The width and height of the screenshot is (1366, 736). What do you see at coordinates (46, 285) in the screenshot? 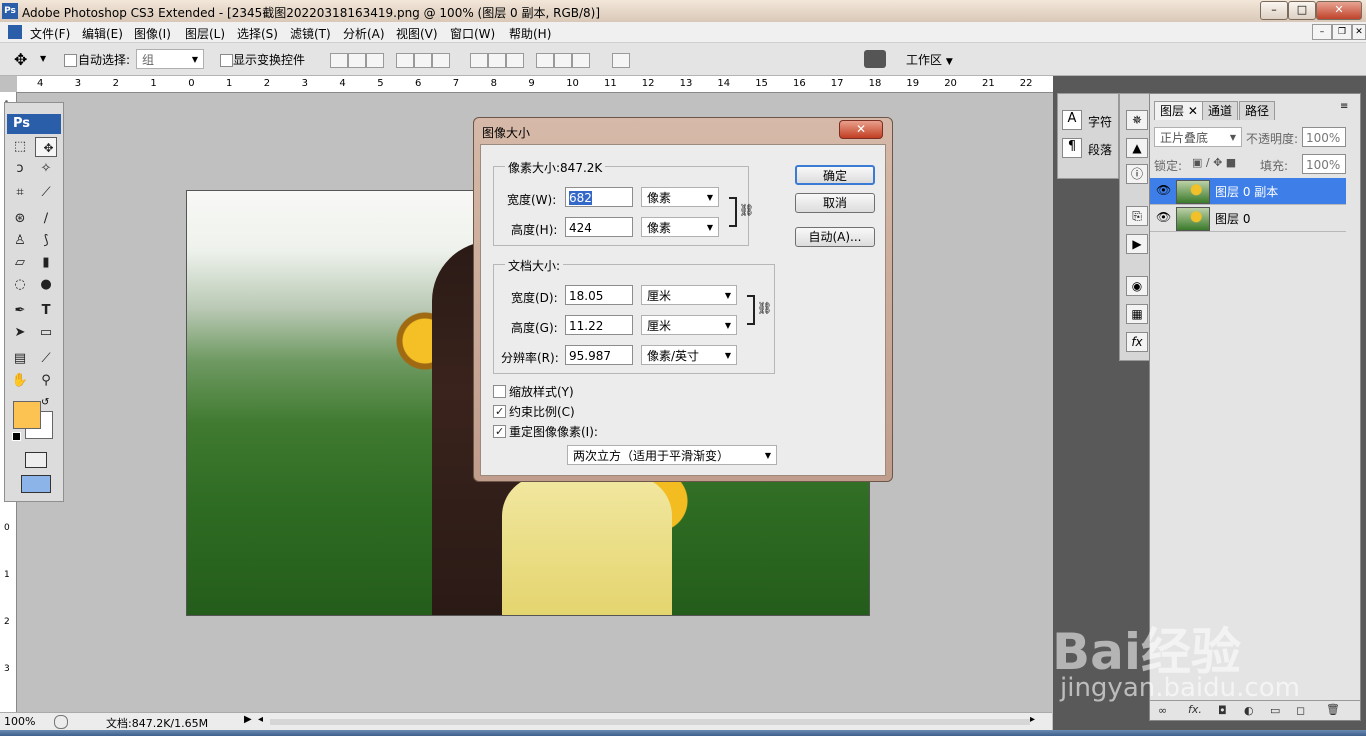
I see `dodge-tool-icon: ●` at bounding box center [46, 285].